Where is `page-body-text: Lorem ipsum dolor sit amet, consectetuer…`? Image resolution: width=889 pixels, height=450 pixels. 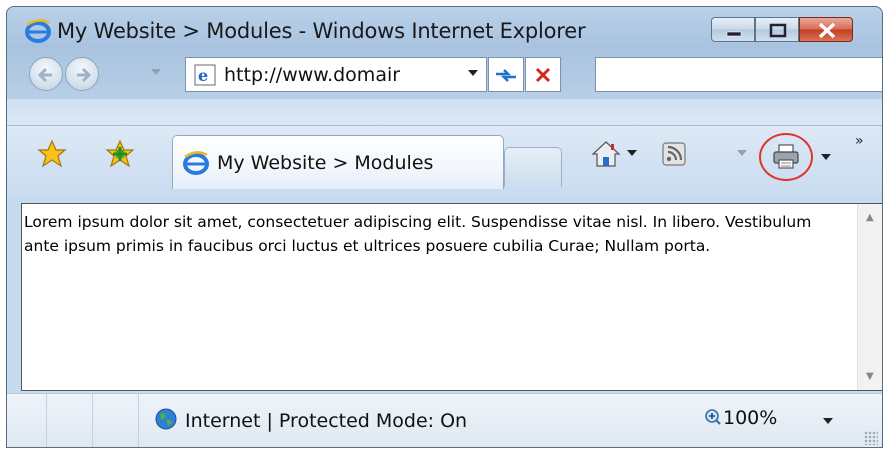 page-body-text: Lorem ipsum dolor sit amet, consectetuer… is located at coordinates (418, 234).